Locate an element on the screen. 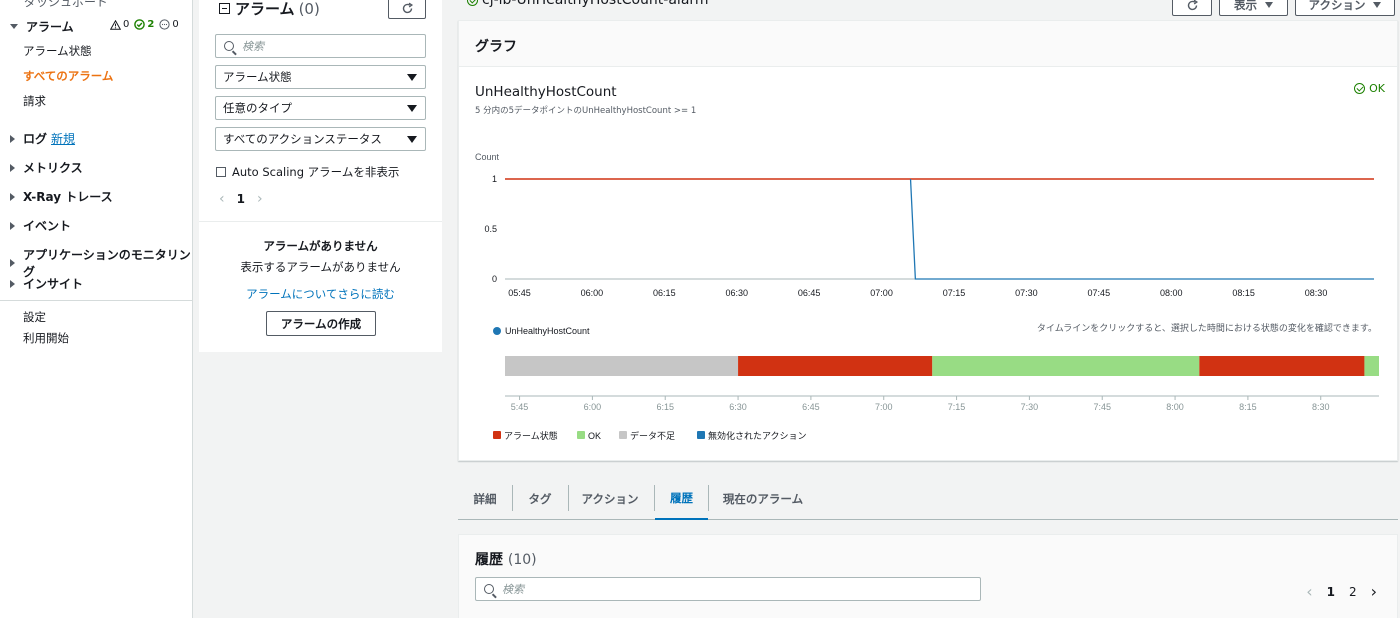 This screenshot has height=618, width=1400. series-line is located at coordinates (1141, 229).